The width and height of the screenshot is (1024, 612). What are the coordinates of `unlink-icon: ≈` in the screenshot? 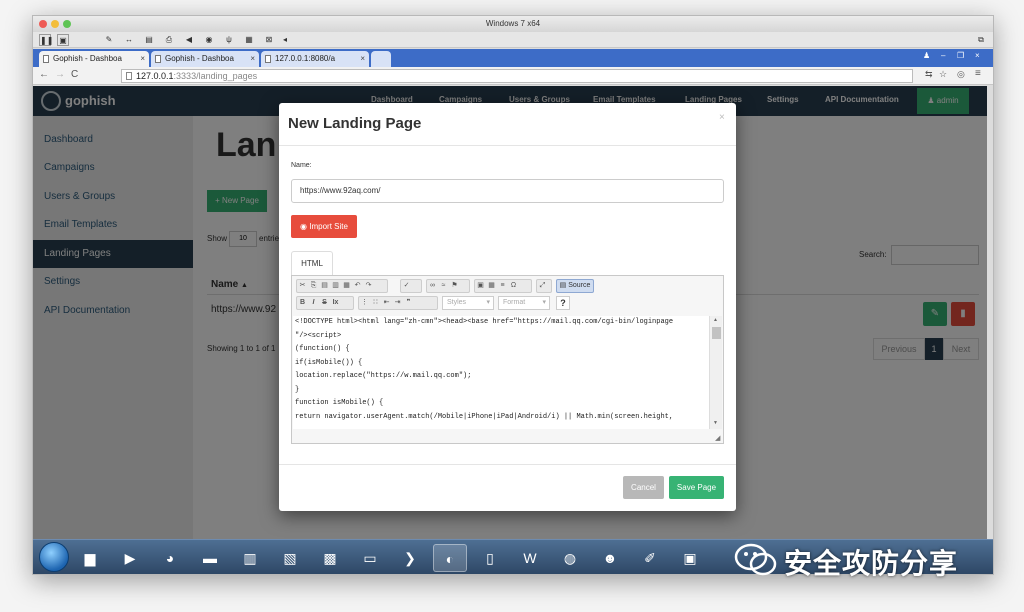 It's located at (443, 286).